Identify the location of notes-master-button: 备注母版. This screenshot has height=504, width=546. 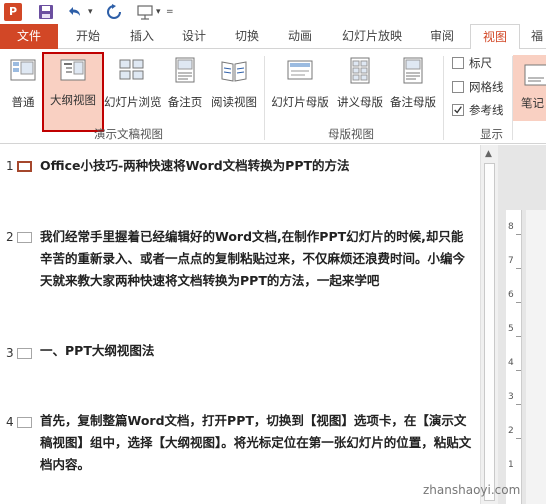
(413, 85).